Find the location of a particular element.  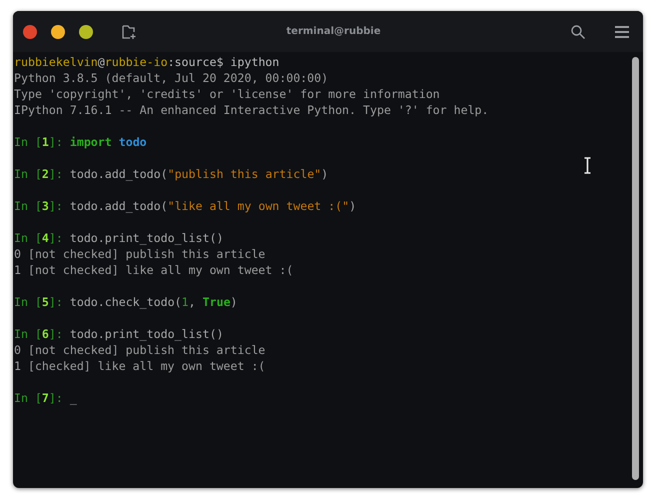

terminal-line: In [1]: import todo is located at coordinates (81, 142).